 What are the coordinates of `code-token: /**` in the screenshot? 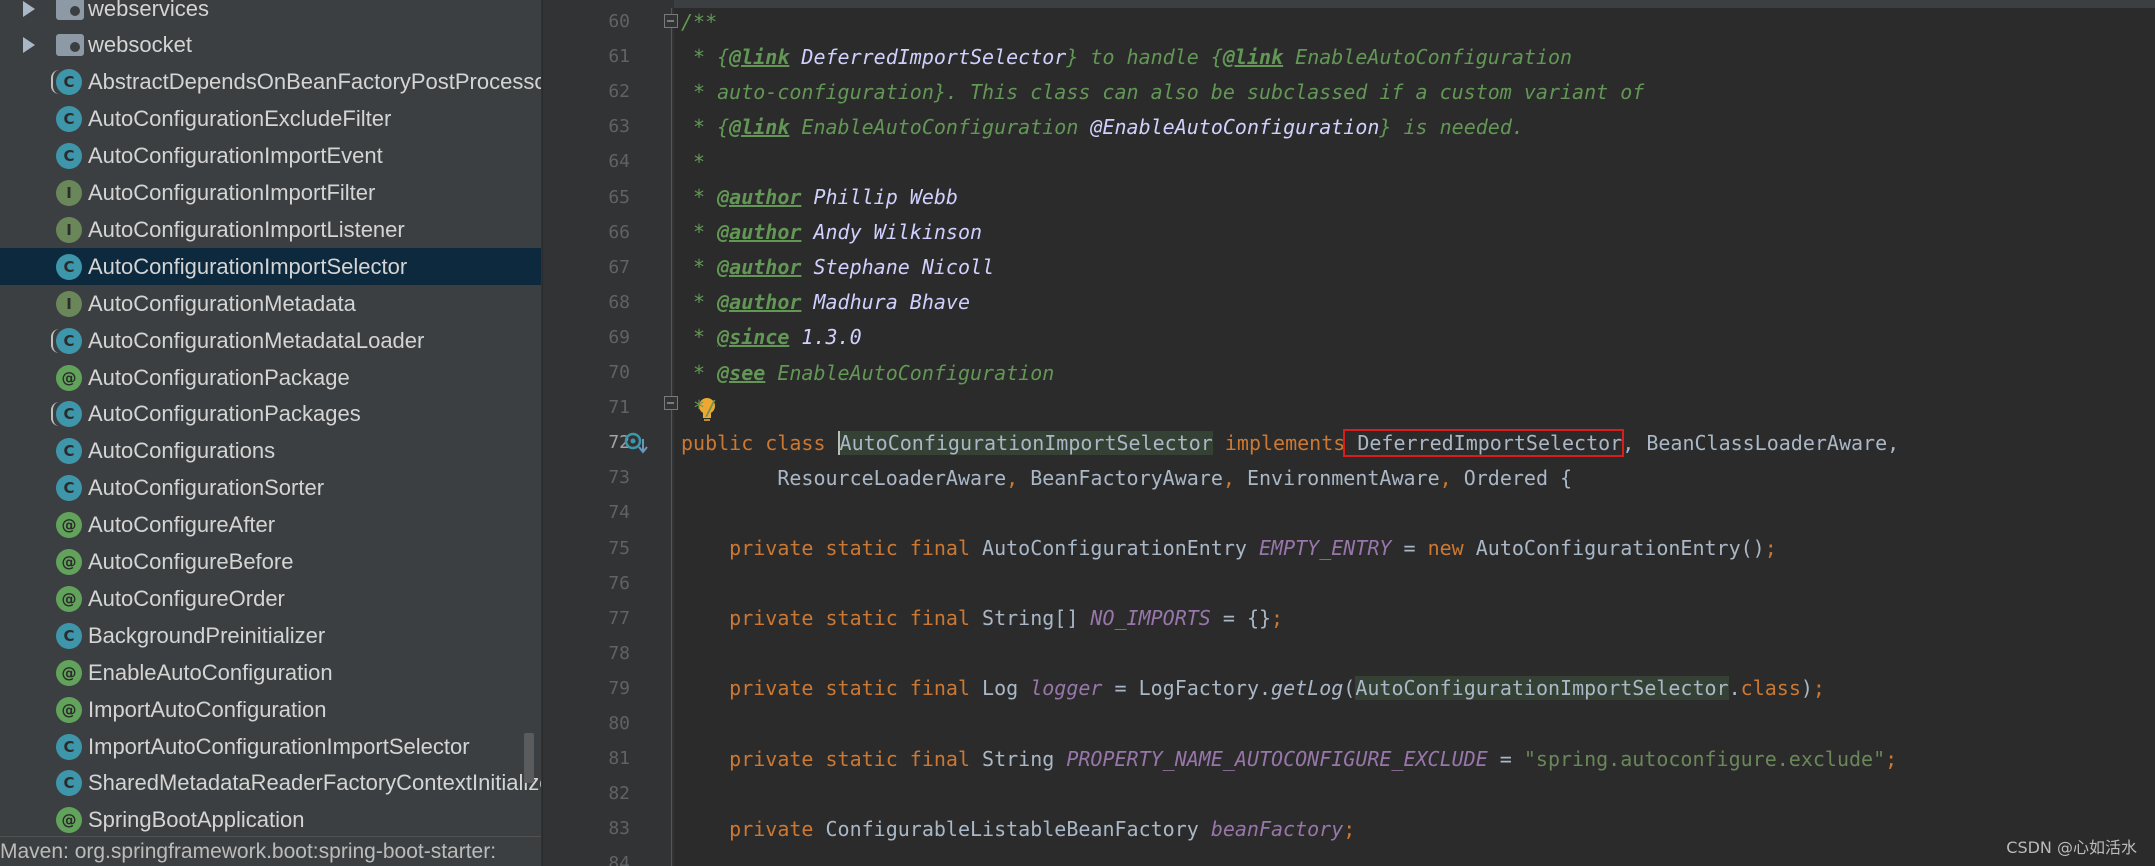 It's located at (699, 21).